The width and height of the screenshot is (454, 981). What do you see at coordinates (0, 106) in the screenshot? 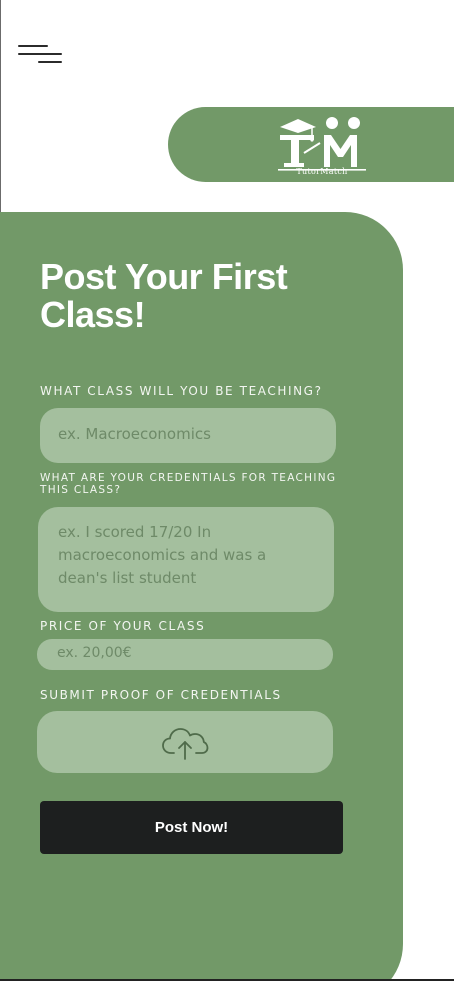
I see `left-edge-divider` at bounding box center [0, 106].